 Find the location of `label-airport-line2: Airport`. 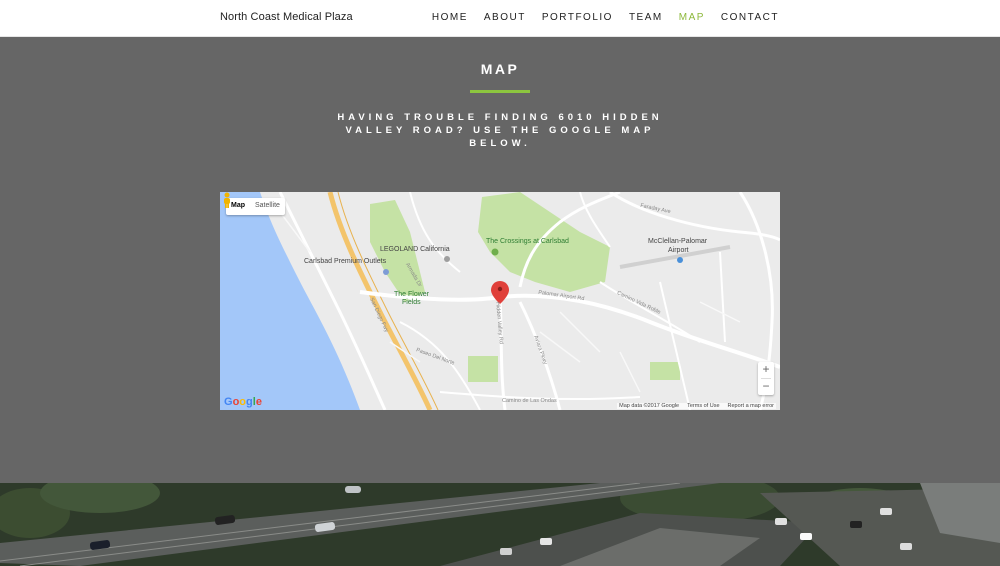

label-airport-line2: Airport is located at coordinates (678, 250).